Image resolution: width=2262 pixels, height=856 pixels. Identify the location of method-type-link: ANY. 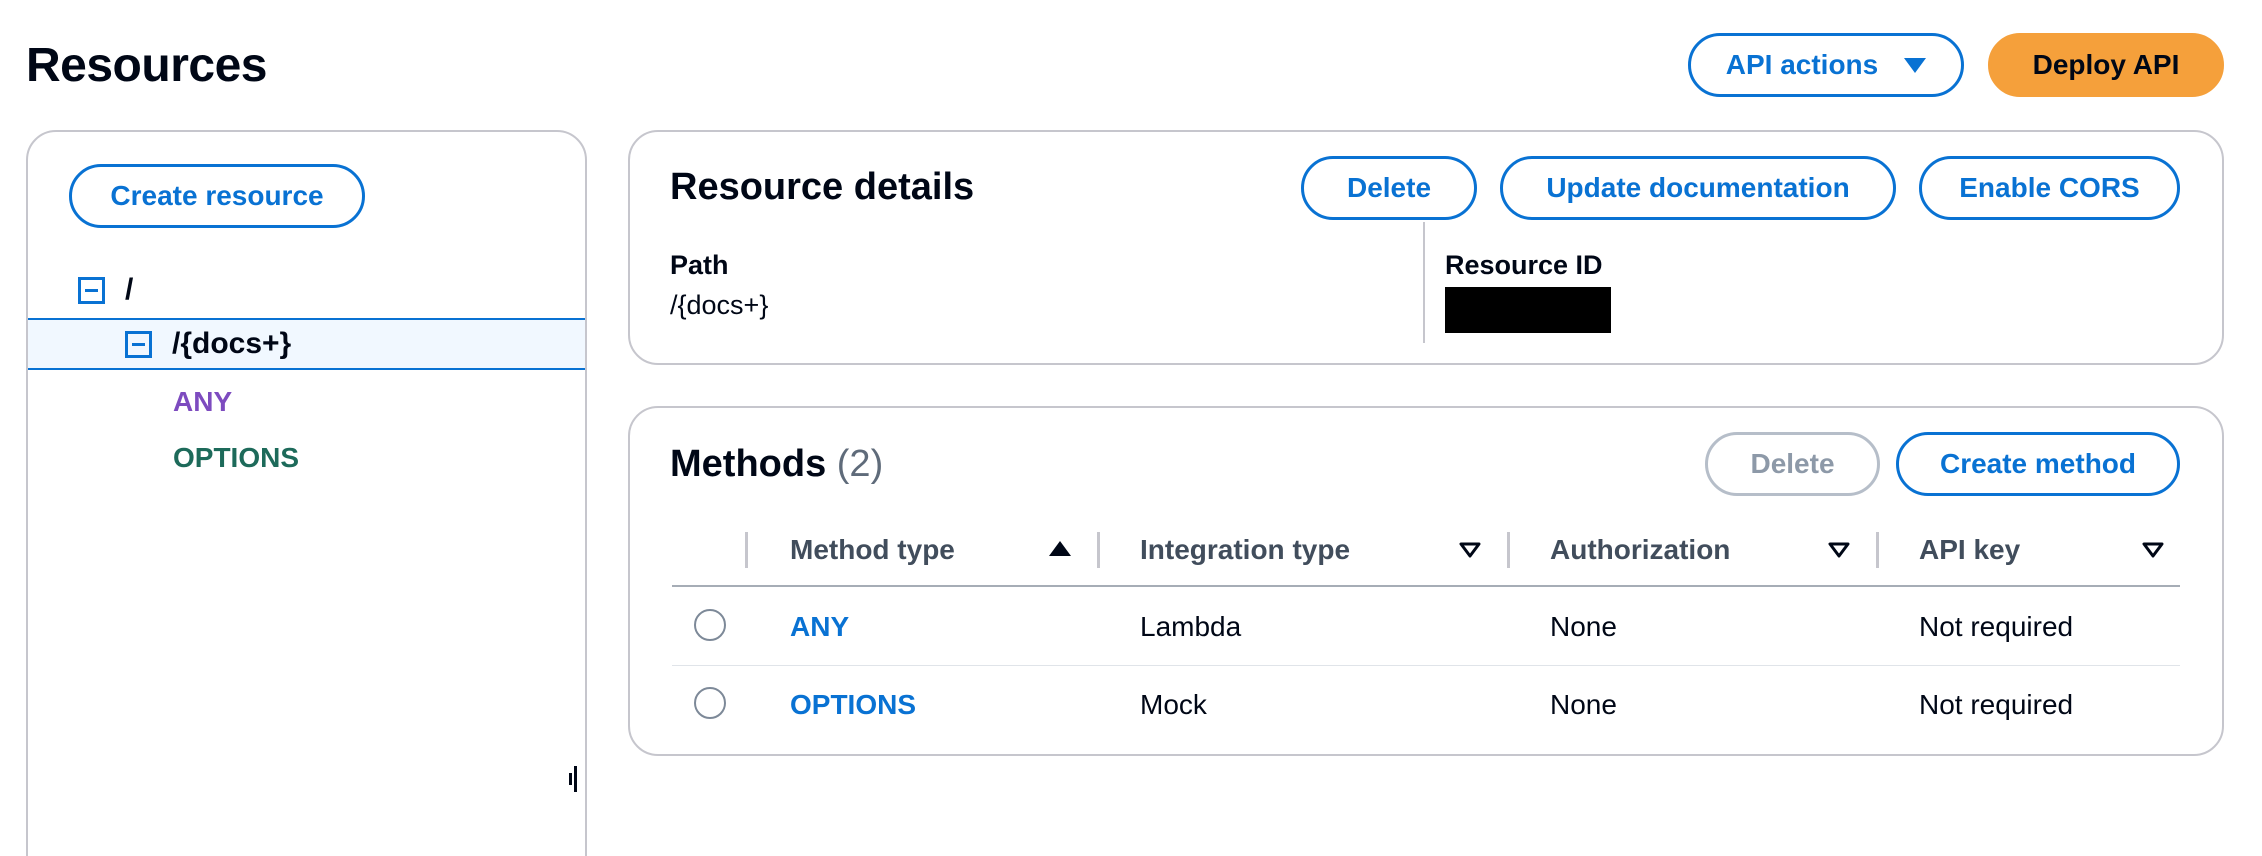
(819, 627).